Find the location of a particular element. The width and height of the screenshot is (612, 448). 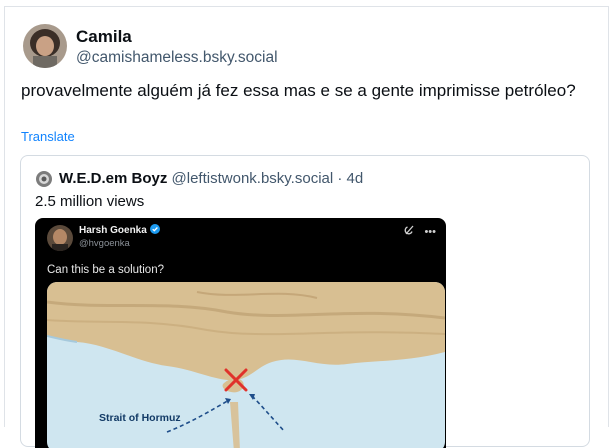

translate-link: Translate is located at coordinates (48, 136).